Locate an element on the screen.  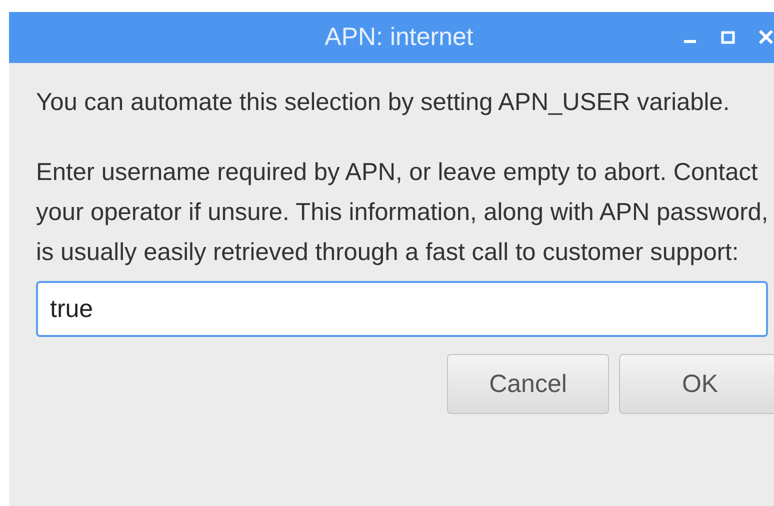
maximize-icon is located at coordinates (728, 37).